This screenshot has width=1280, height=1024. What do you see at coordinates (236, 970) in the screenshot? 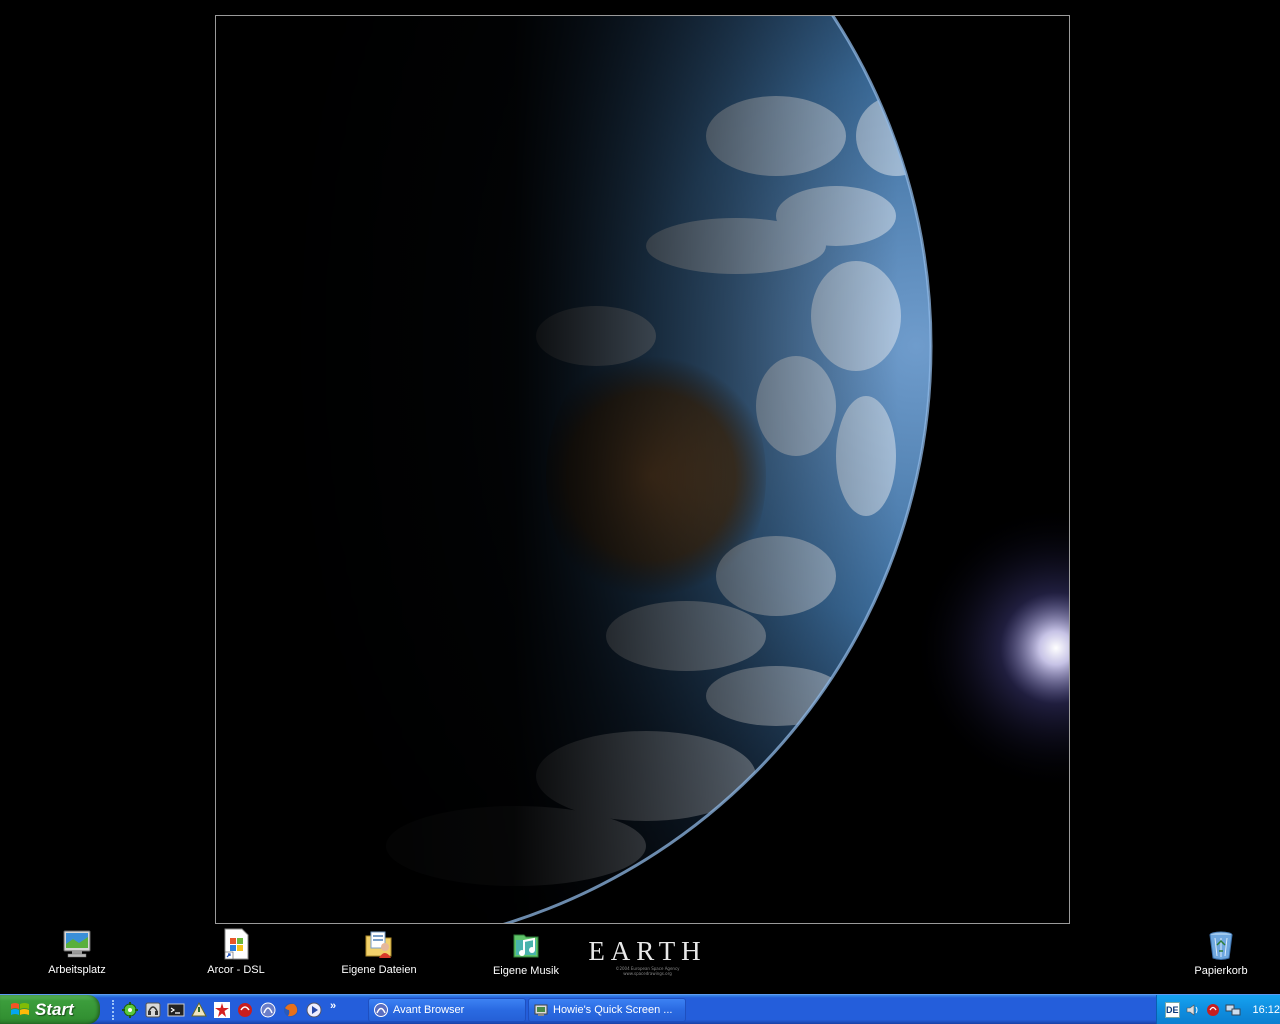
I see `desktop-icon-label: Arcor - DSL` at bounding box center [236, 970].